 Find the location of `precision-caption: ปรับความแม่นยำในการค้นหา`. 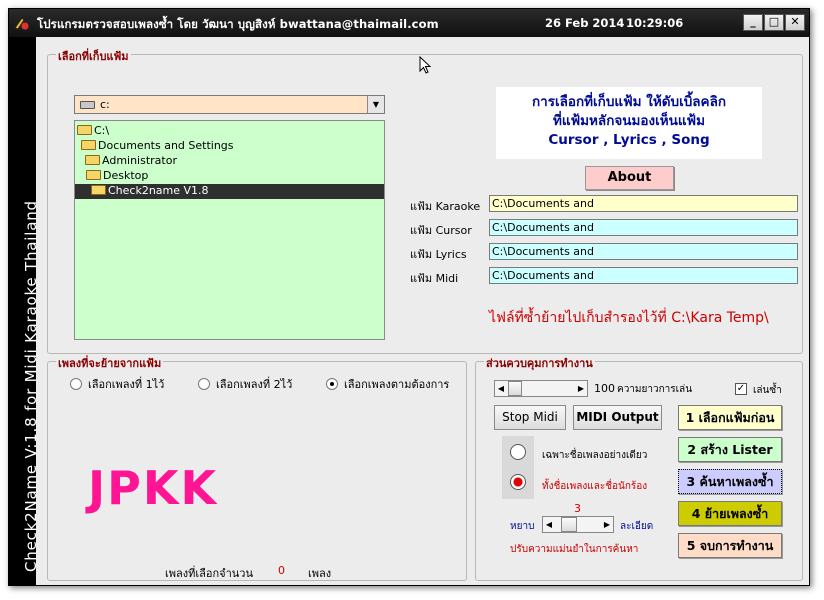

precision-caption: ปรับความแม่นยำในการค้นหา is located at coordinates (574, 549).